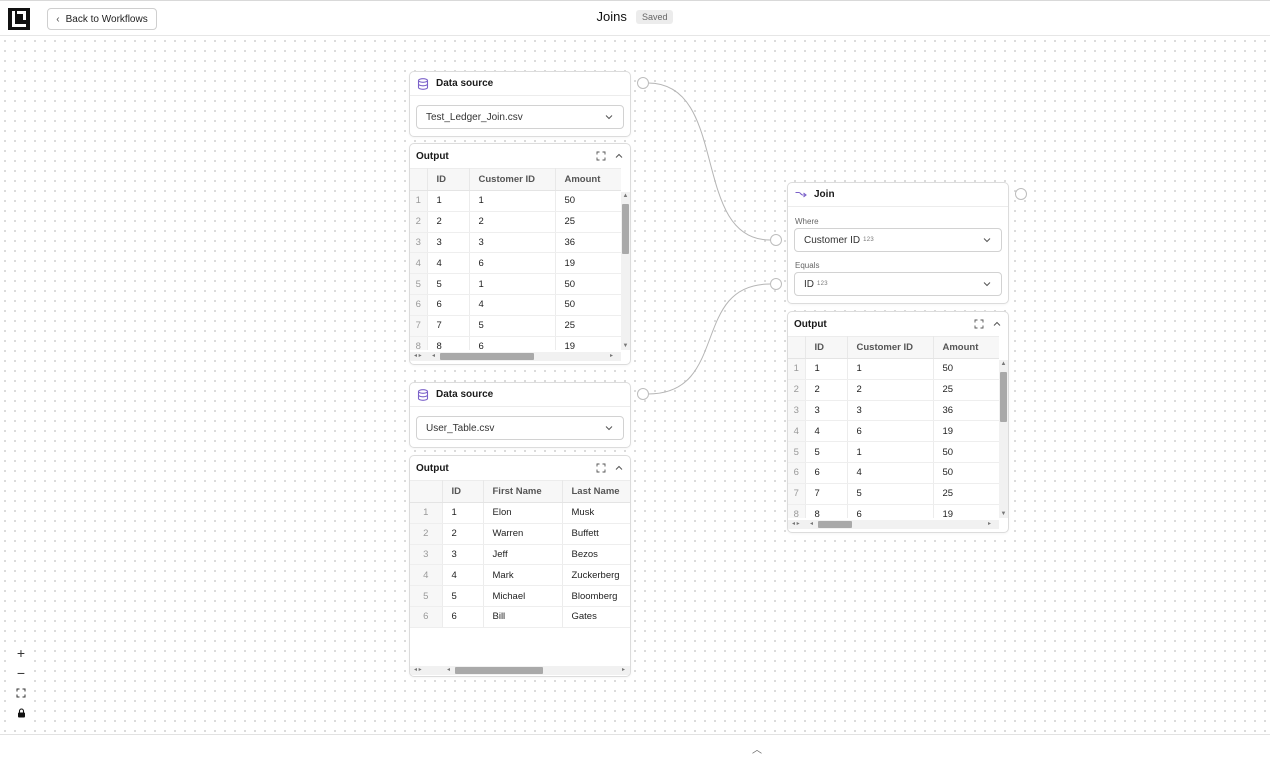  I want to click on table-cell: Zuckerberg, so click(596, 575).